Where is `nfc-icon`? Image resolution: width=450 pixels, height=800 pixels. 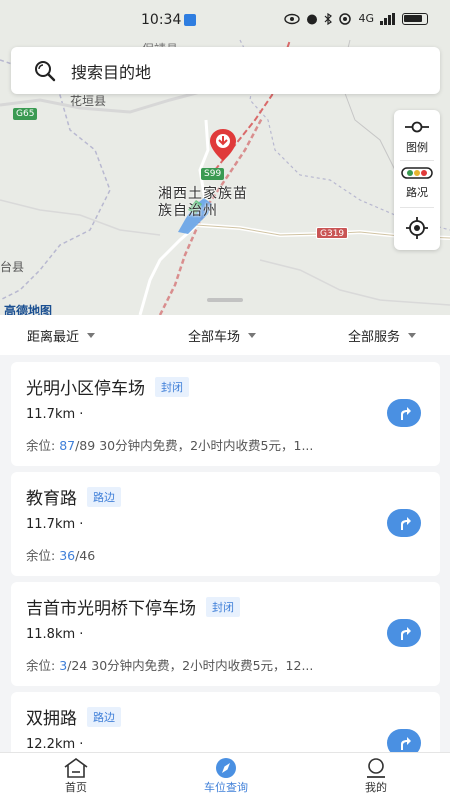 nfc-icon is located at coordinates (345, 18).